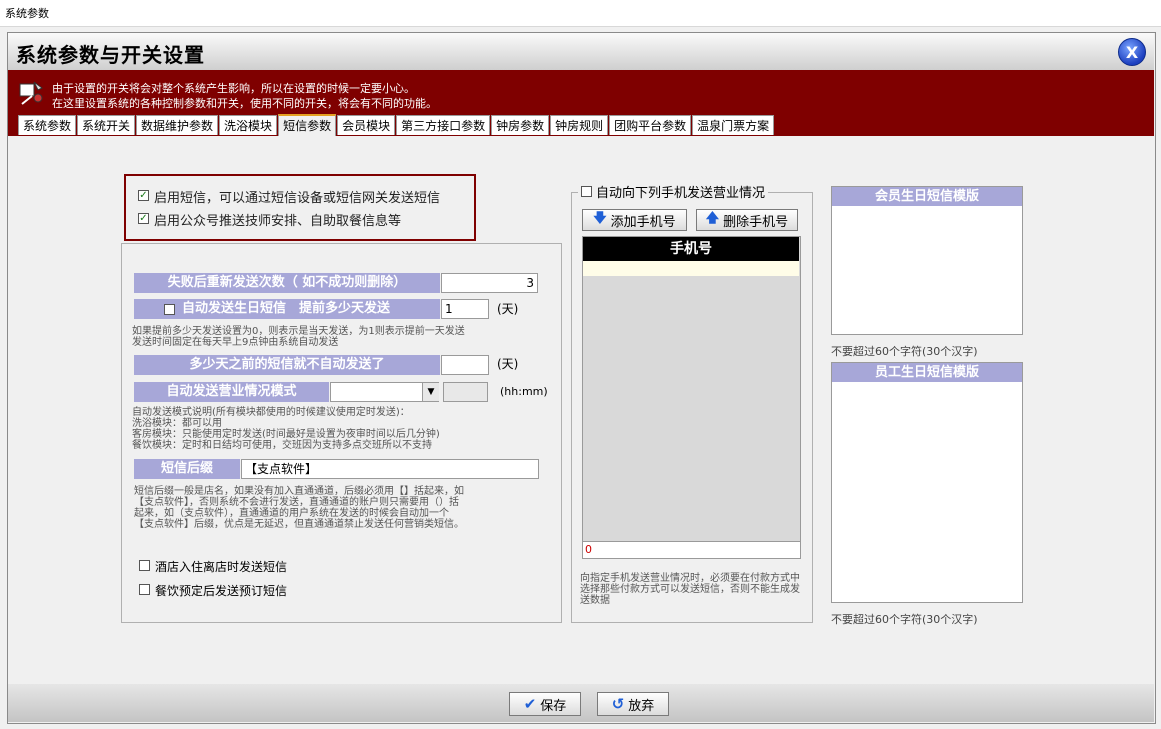 This screenshot has height=729, width=1161. What do you see at coordinates (231, 392) in the screenshot?
I see `mode-label: 自动发送营业情况模式` at bounding box center [231, 392].